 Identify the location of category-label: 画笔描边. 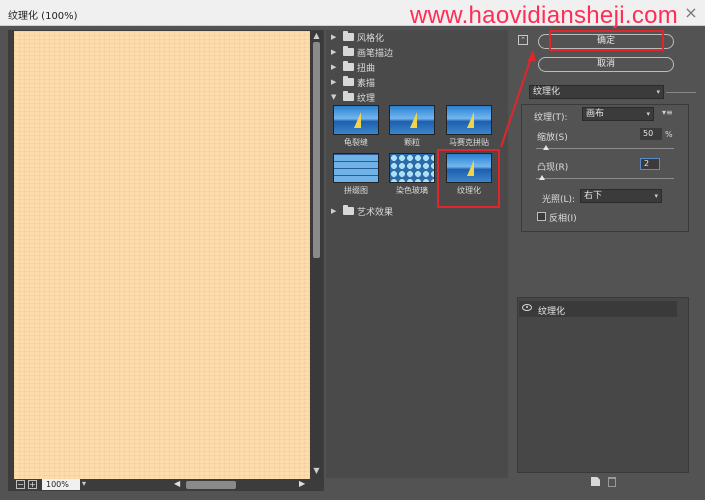
(375, 53).